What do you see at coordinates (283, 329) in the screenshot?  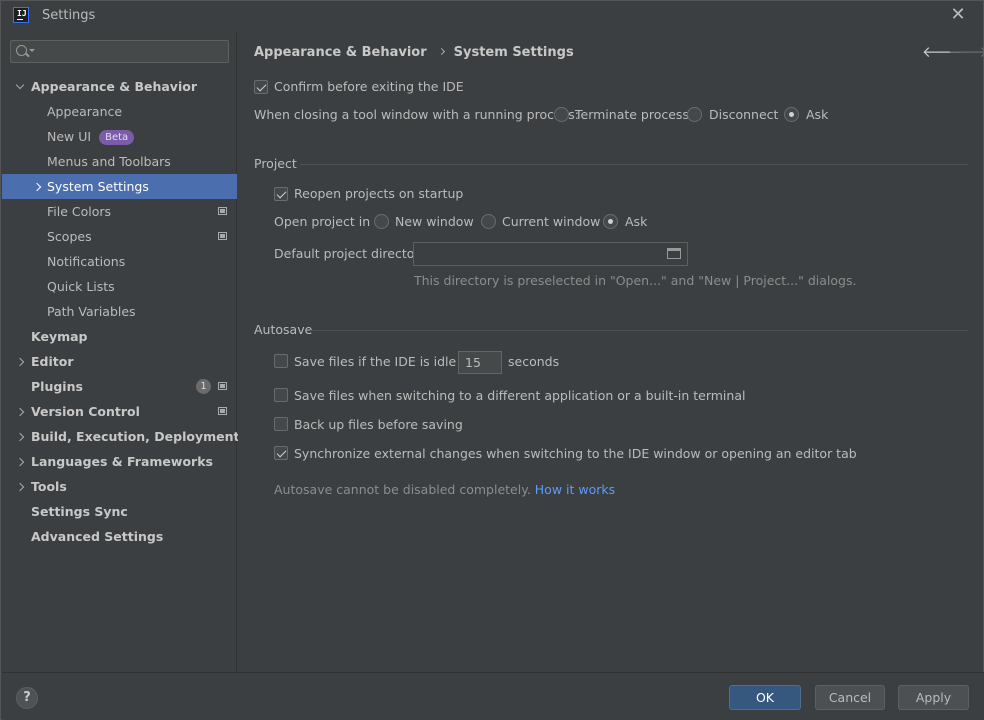 I see `autosave-section-title: Autosave` at bounding box center [283, 329].